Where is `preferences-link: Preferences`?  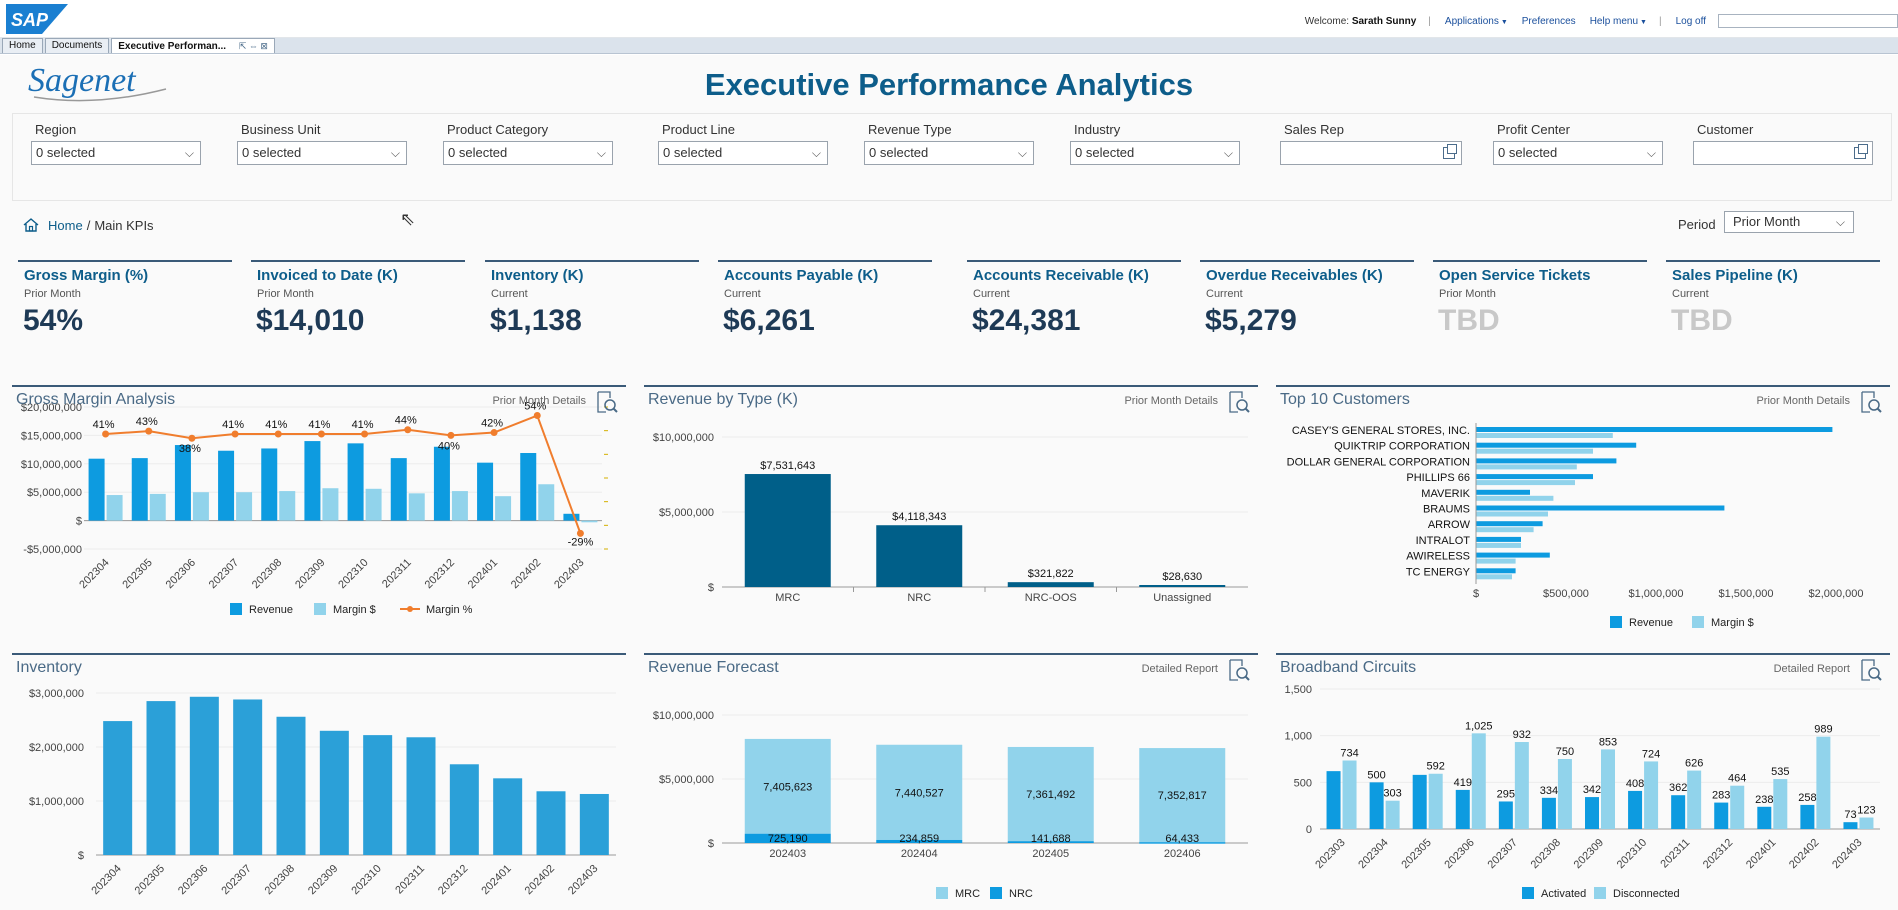 preferences-link: Preferences is located at coordinates (1549, 21).